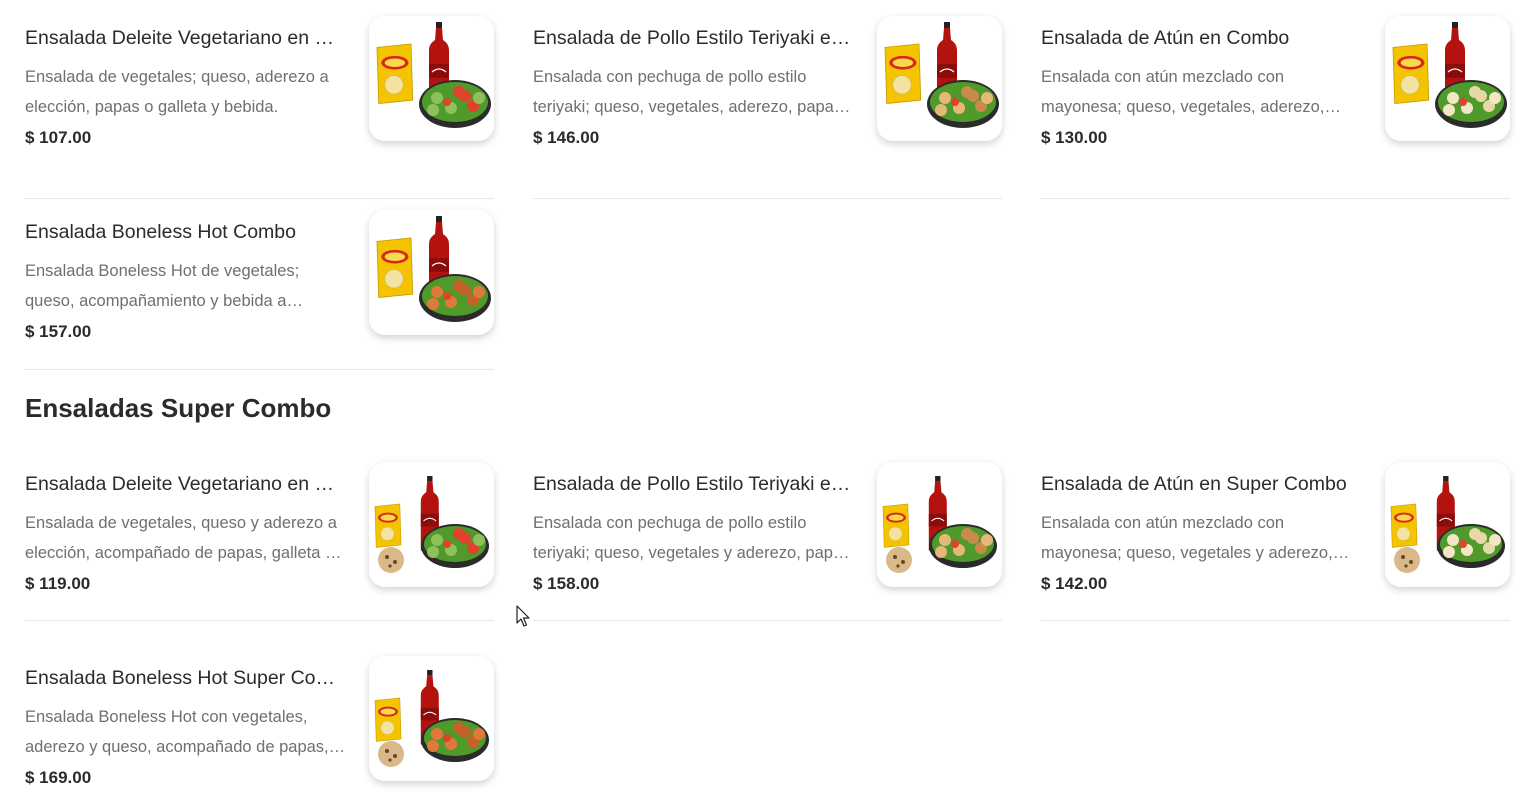  Describe the element at coordinates (1194, 484) in the screenshot. I see `item-name: Ensalada de Atún en Super Combo` at that location.